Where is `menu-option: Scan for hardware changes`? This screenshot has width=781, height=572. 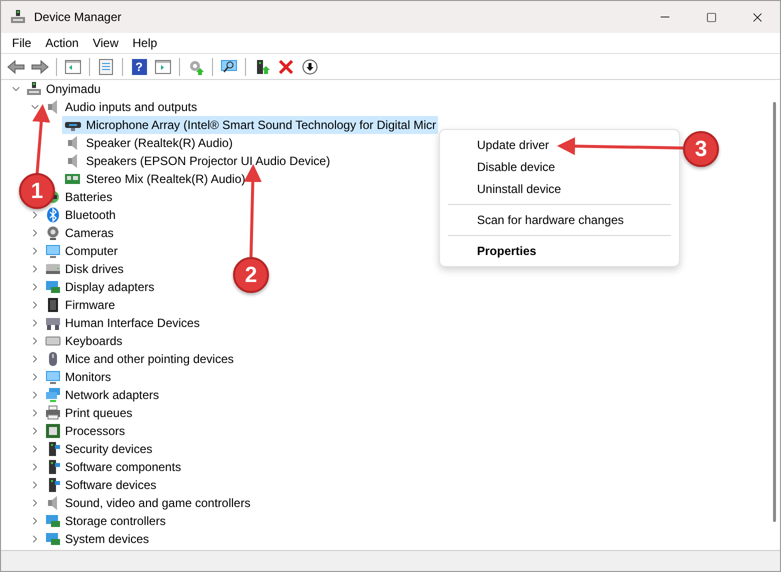 menu-option: Scan for hardware changes is located at coordinates (559, 220).